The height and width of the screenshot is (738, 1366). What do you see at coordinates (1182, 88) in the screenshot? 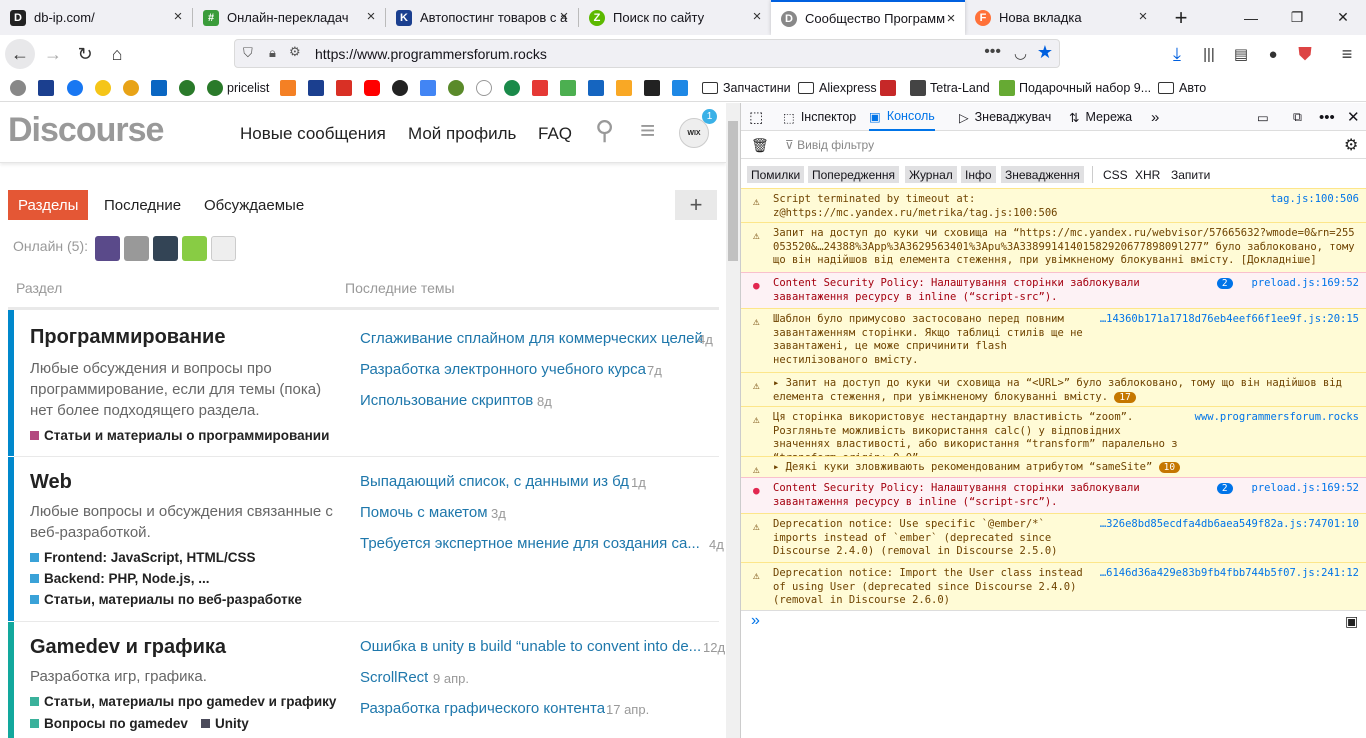
I see `bookmark-folder-auto: Авто` at bounding box center [1182, 88].